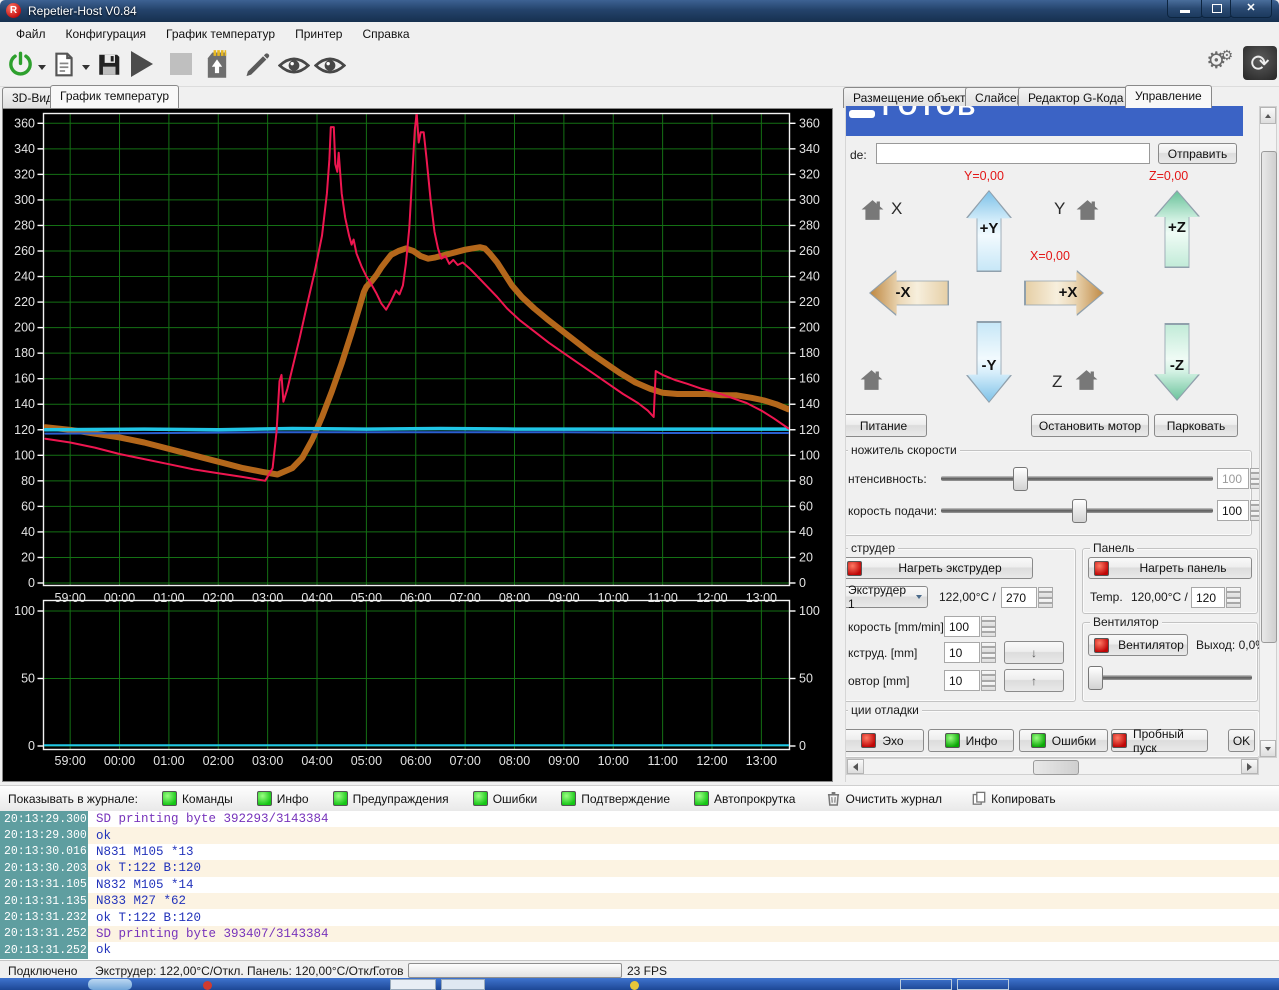 The height and width of the screenshot is (990, 1279). What do you see at coordinates (1138, 645) in the screenshot?
I see `fan-button: Вентилятор` at bounding box center [1138, 645].